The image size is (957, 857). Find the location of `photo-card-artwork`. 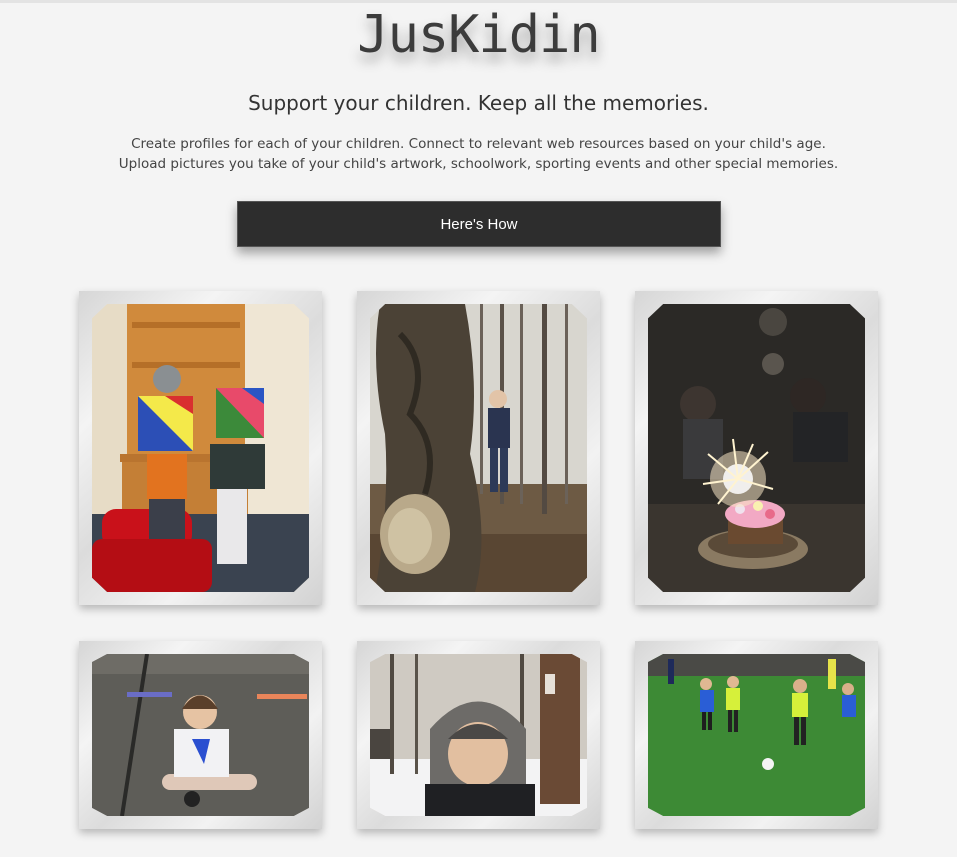

photo-card-artwork is located at coordinates (200, 448).